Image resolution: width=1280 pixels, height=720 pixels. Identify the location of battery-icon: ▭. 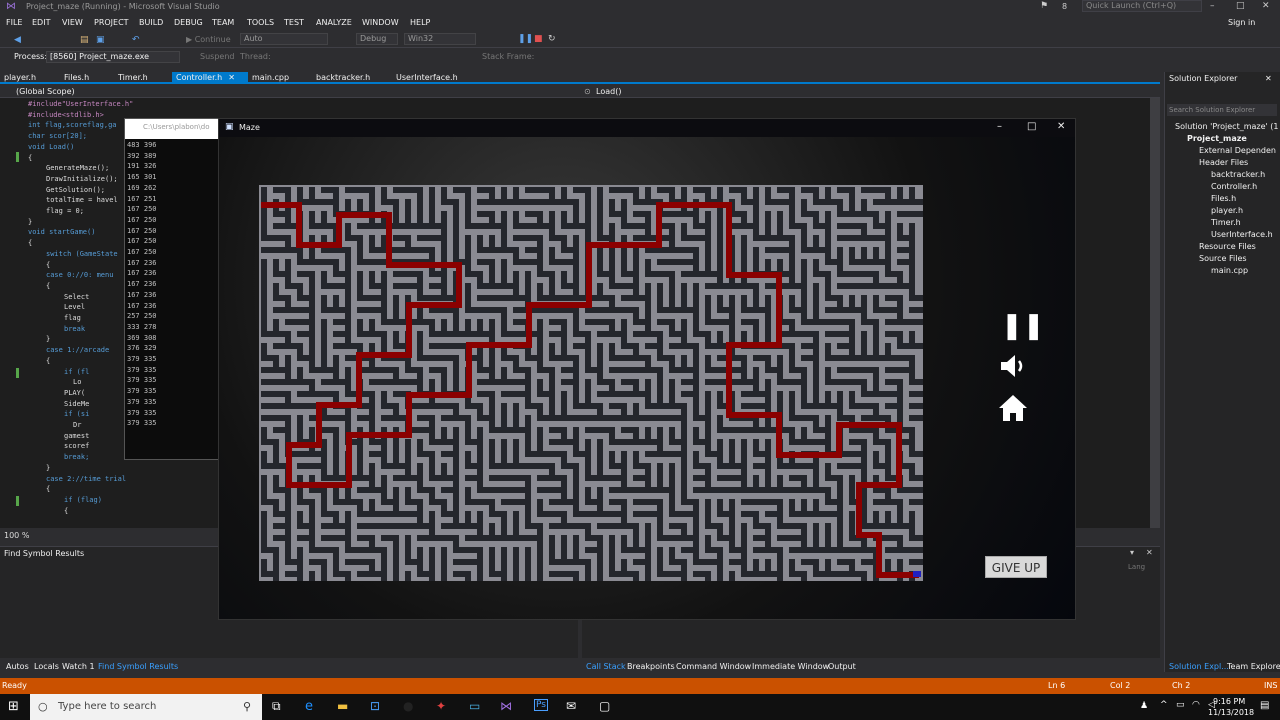
(1180, 705).